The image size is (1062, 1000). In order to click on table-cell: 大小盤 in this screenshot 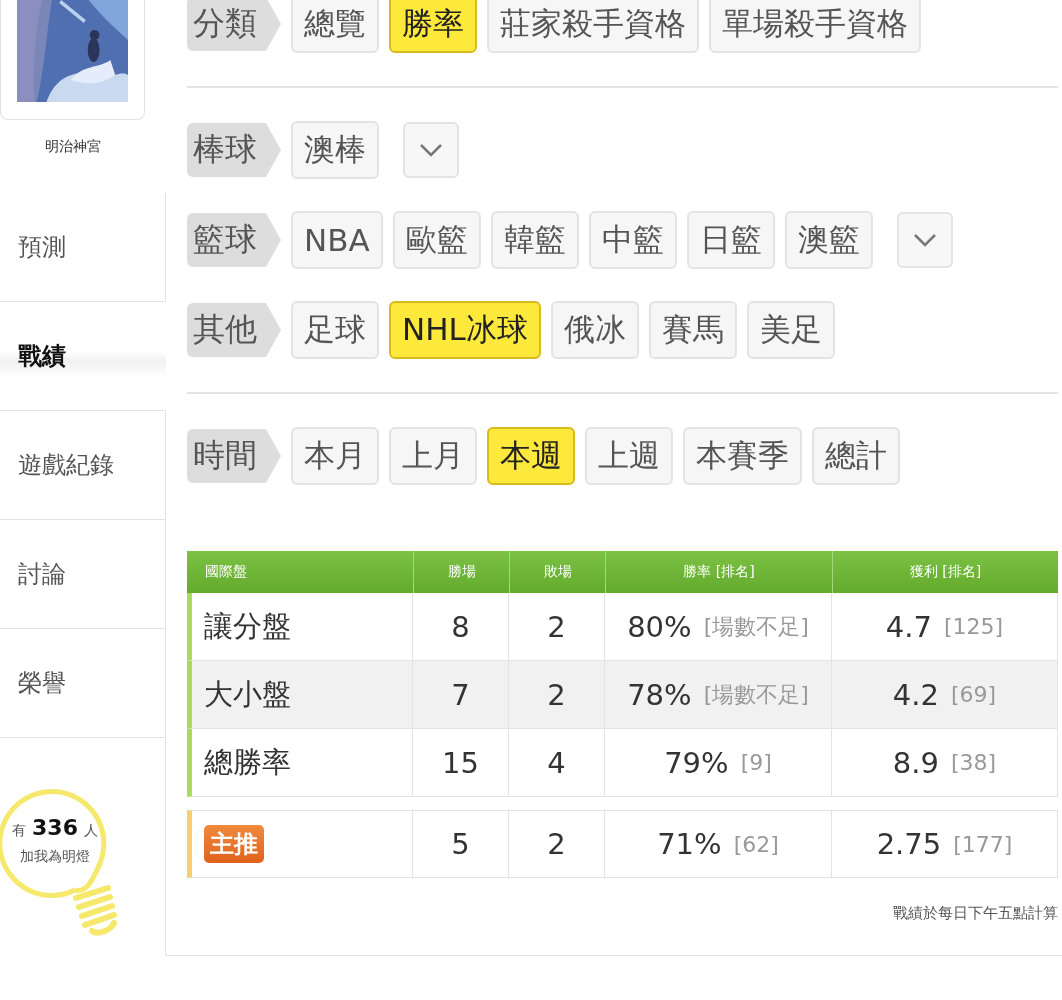, I will do `click(300, 695)`.